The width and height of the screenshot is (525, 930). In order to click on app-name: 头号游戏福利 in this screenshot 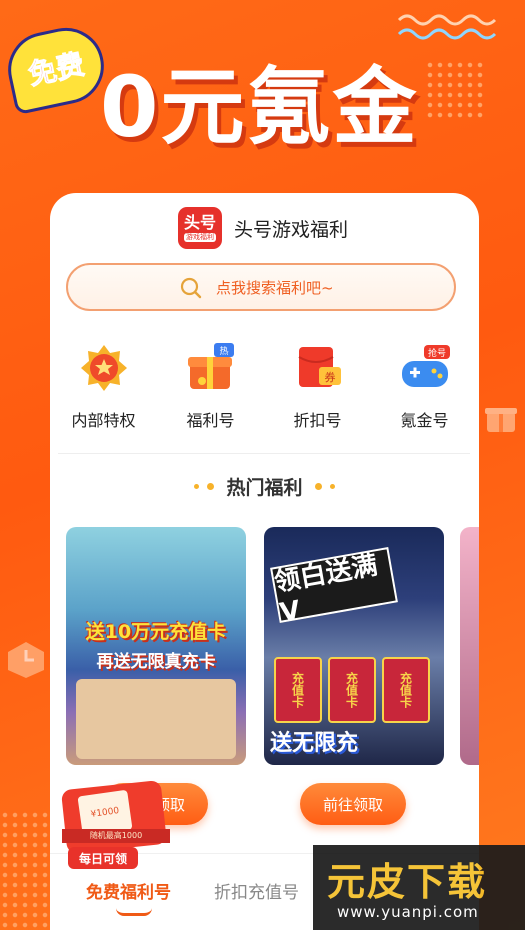, I will do `click(291, 229)`.